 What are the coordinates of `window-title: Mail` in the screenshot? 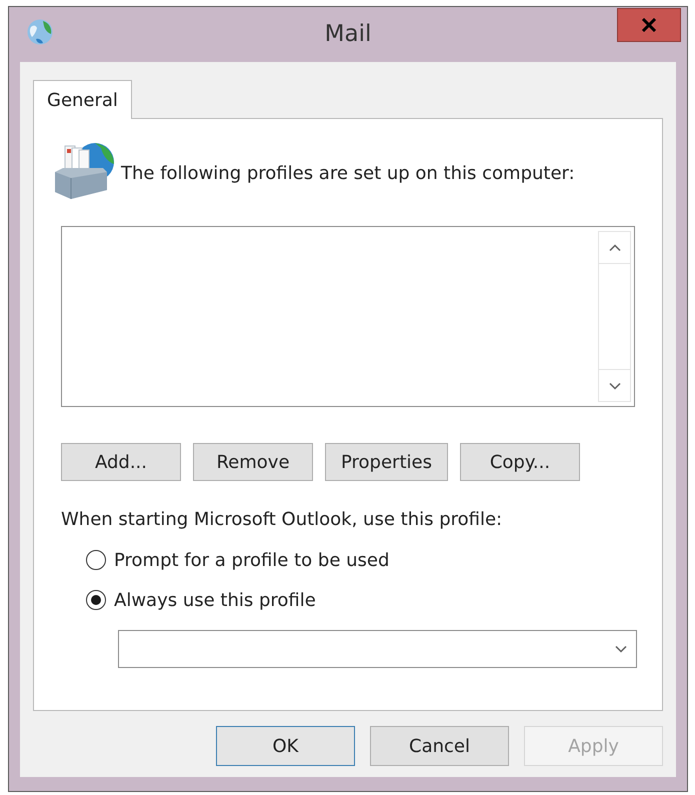 It's located at (348, 34).